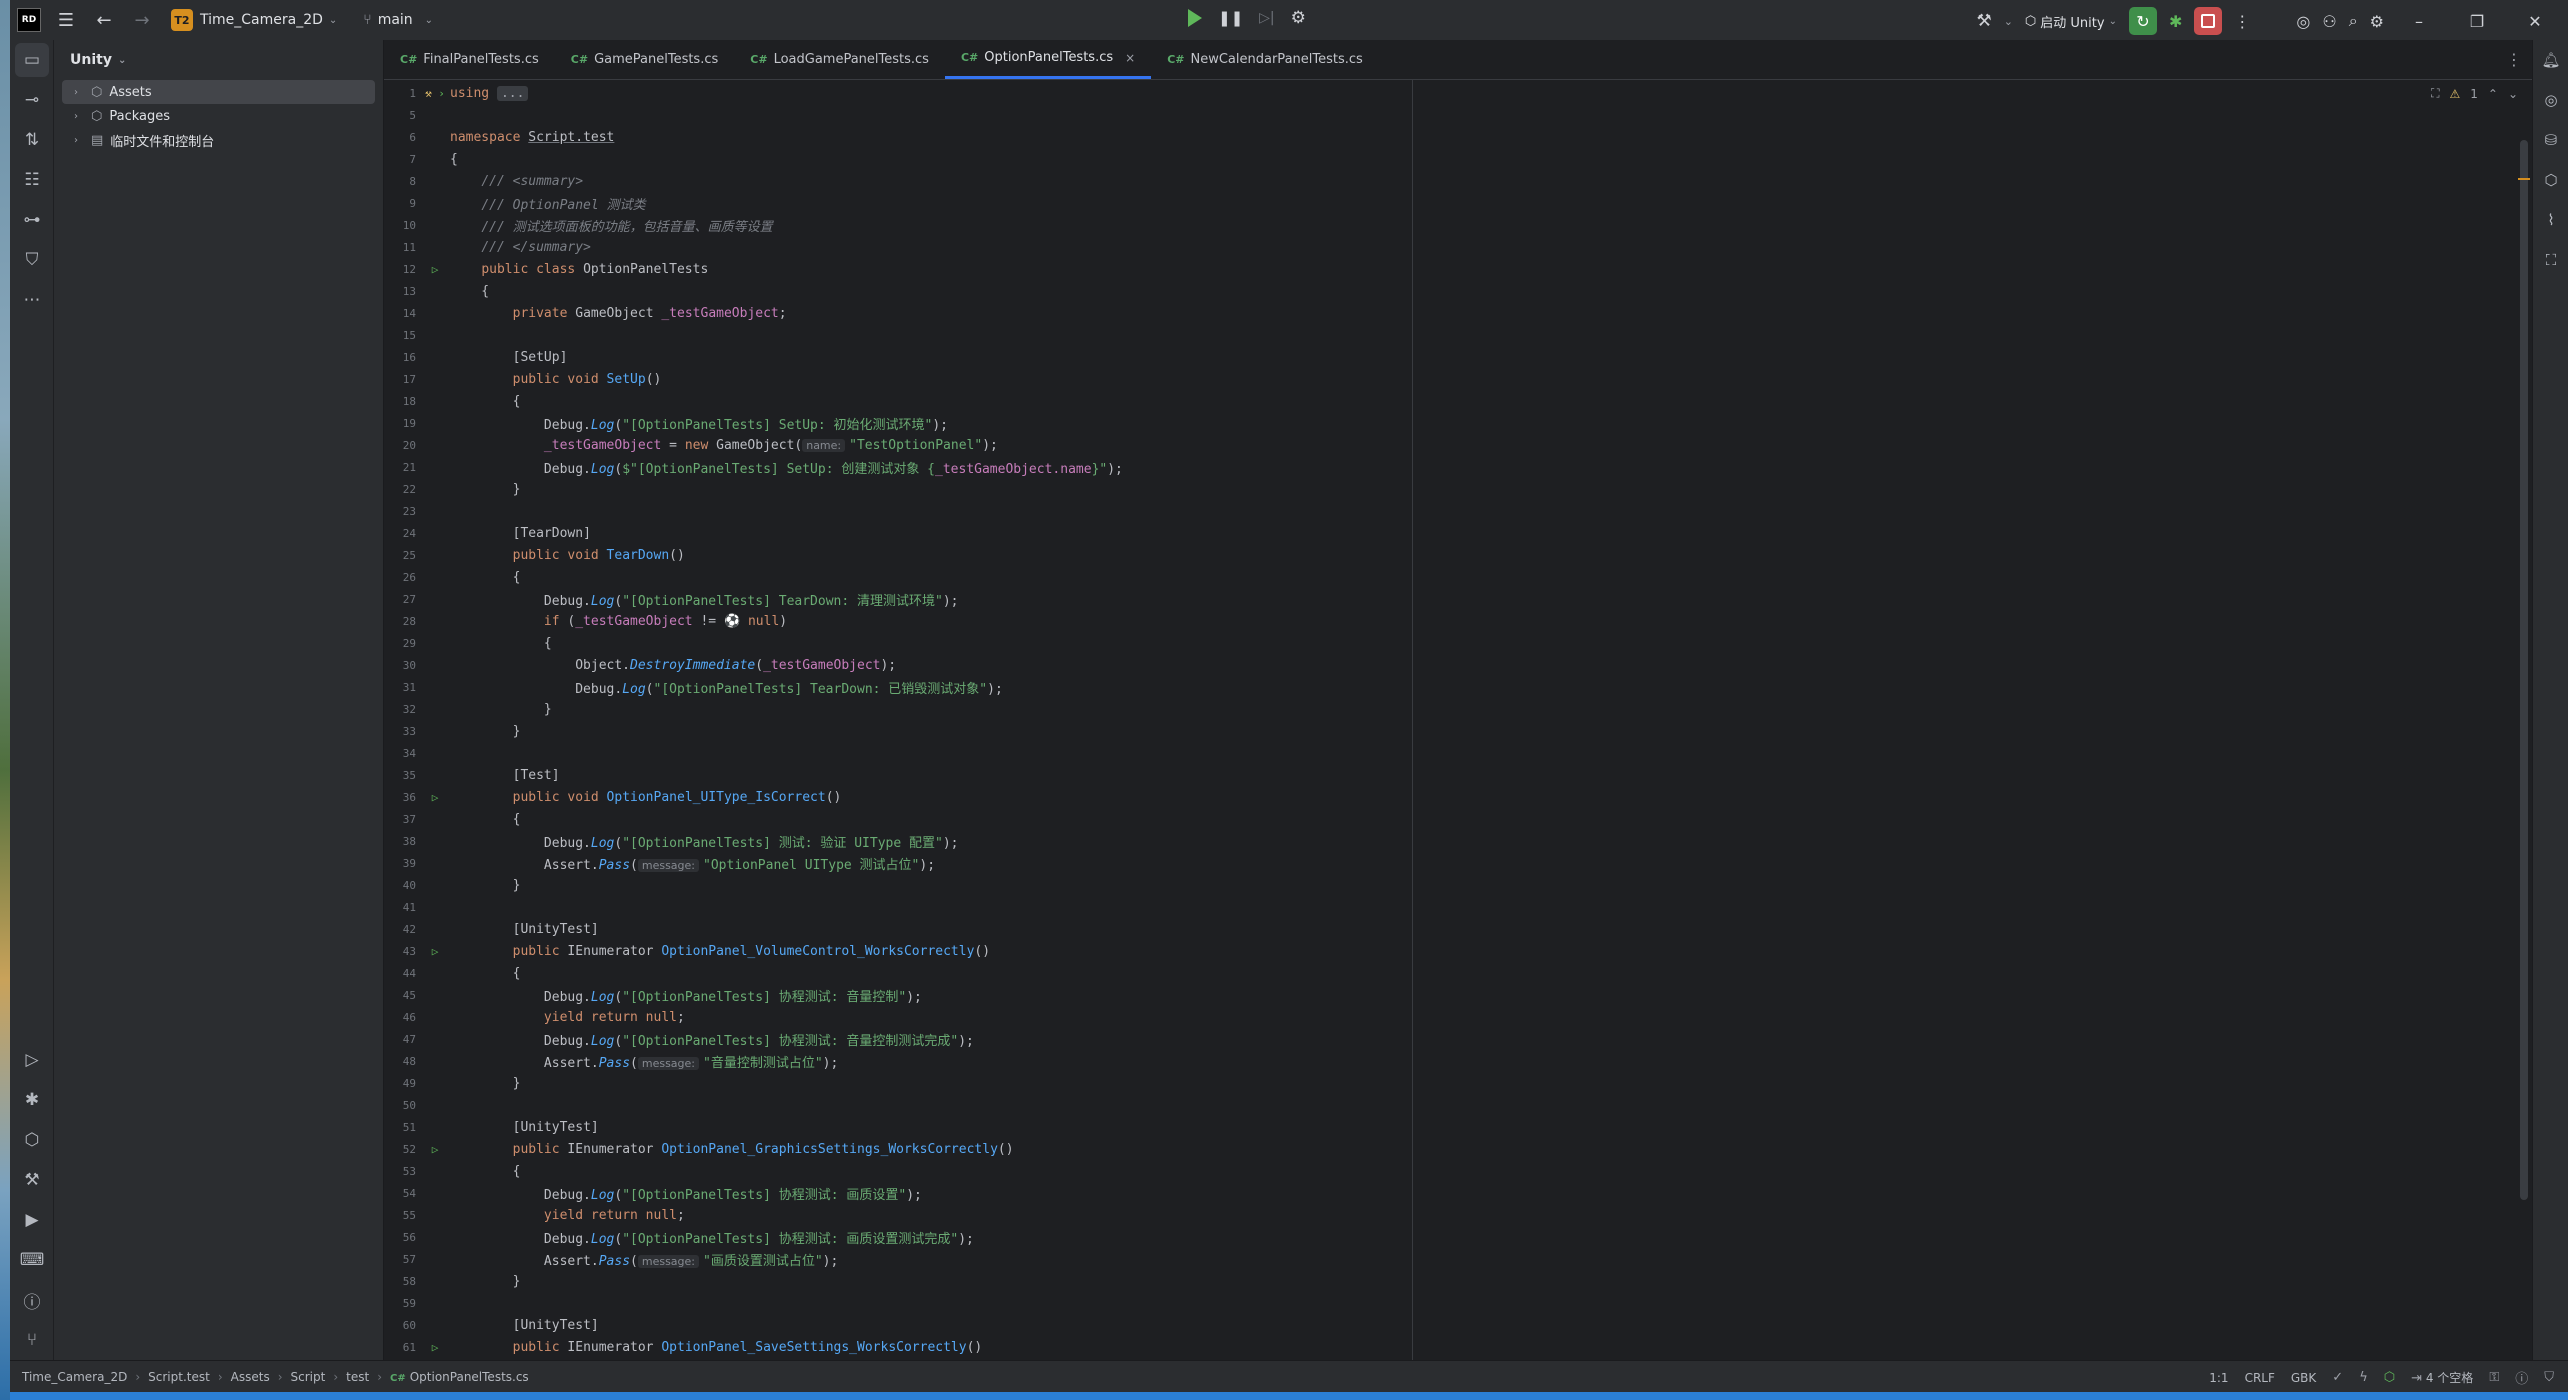  What do you see at coordinates (2363, 1377) in the screenshot?
I see `power-save-icon: ϟ` at bounding box center [2363, 1377].